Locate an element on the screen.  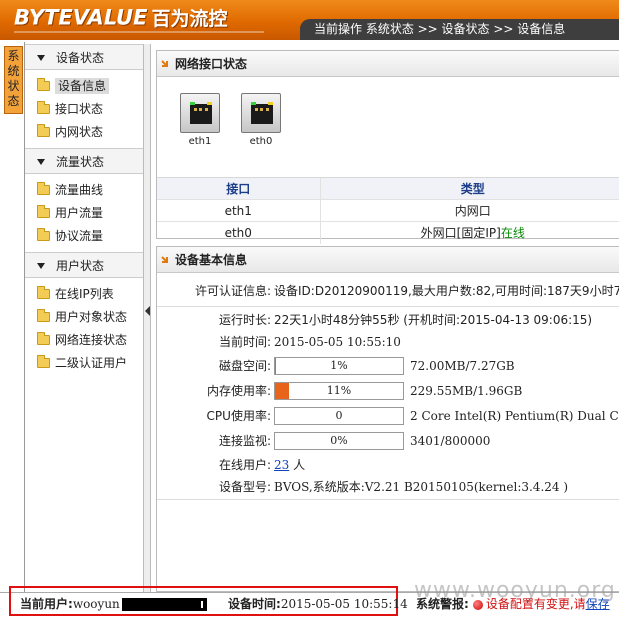
sidebar-item-label: 设备信息 is located at coordinates (82, 86).